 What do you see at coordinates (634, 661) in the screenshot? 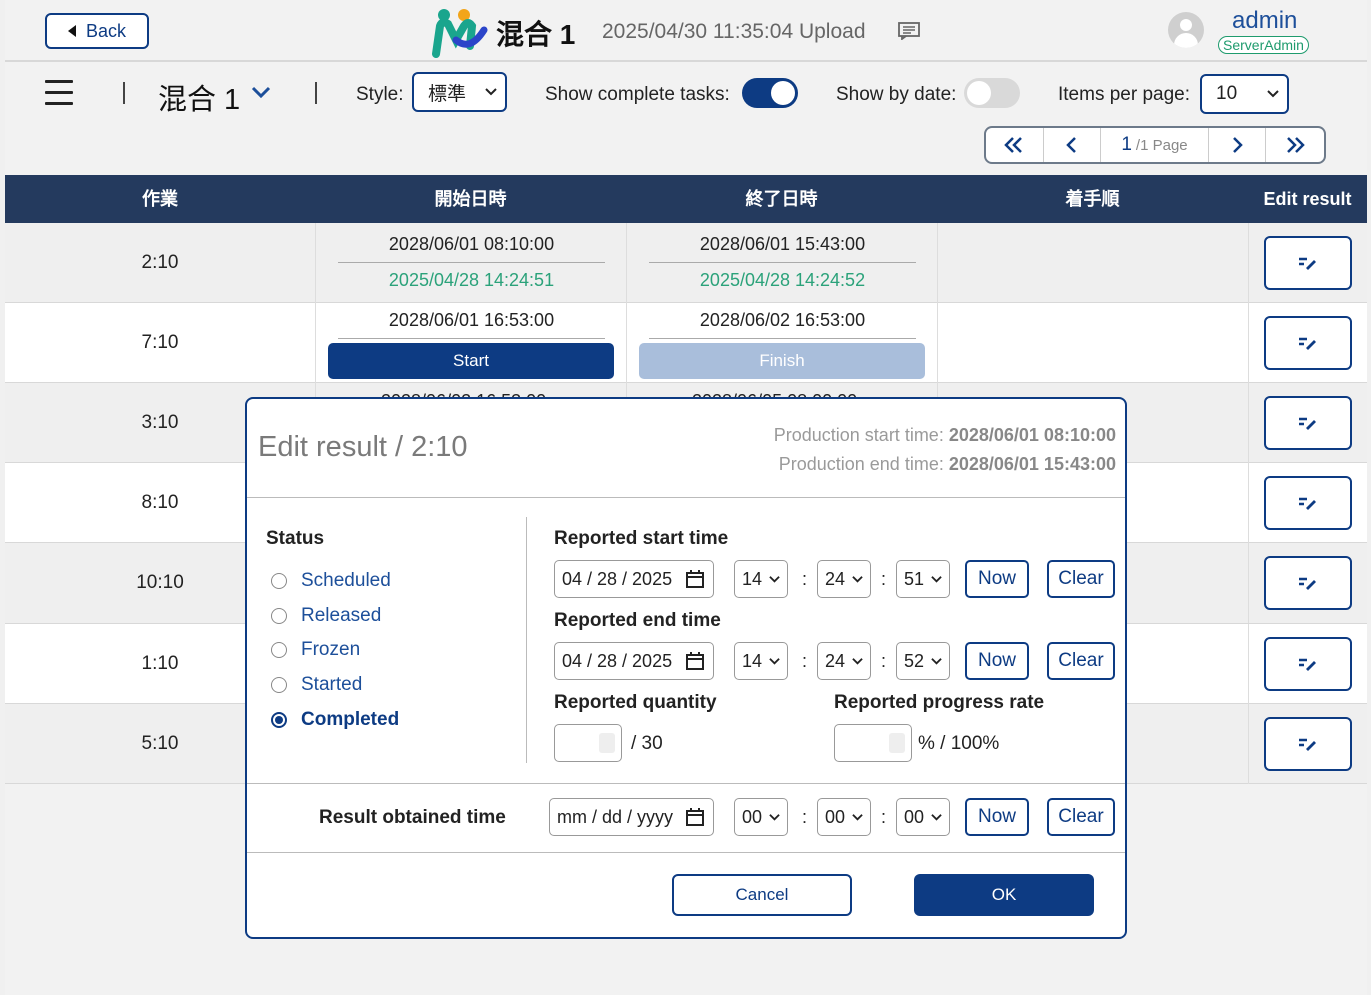
I see `reported-end-date-input: 04 / 28 / 2025` at bounding box center [634, 661].